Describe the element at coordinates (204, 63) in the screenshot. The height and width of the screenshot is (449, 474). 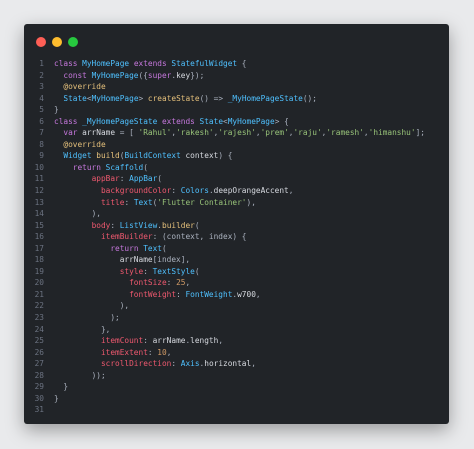
I see `code-token: StatefulWidget` at that location.